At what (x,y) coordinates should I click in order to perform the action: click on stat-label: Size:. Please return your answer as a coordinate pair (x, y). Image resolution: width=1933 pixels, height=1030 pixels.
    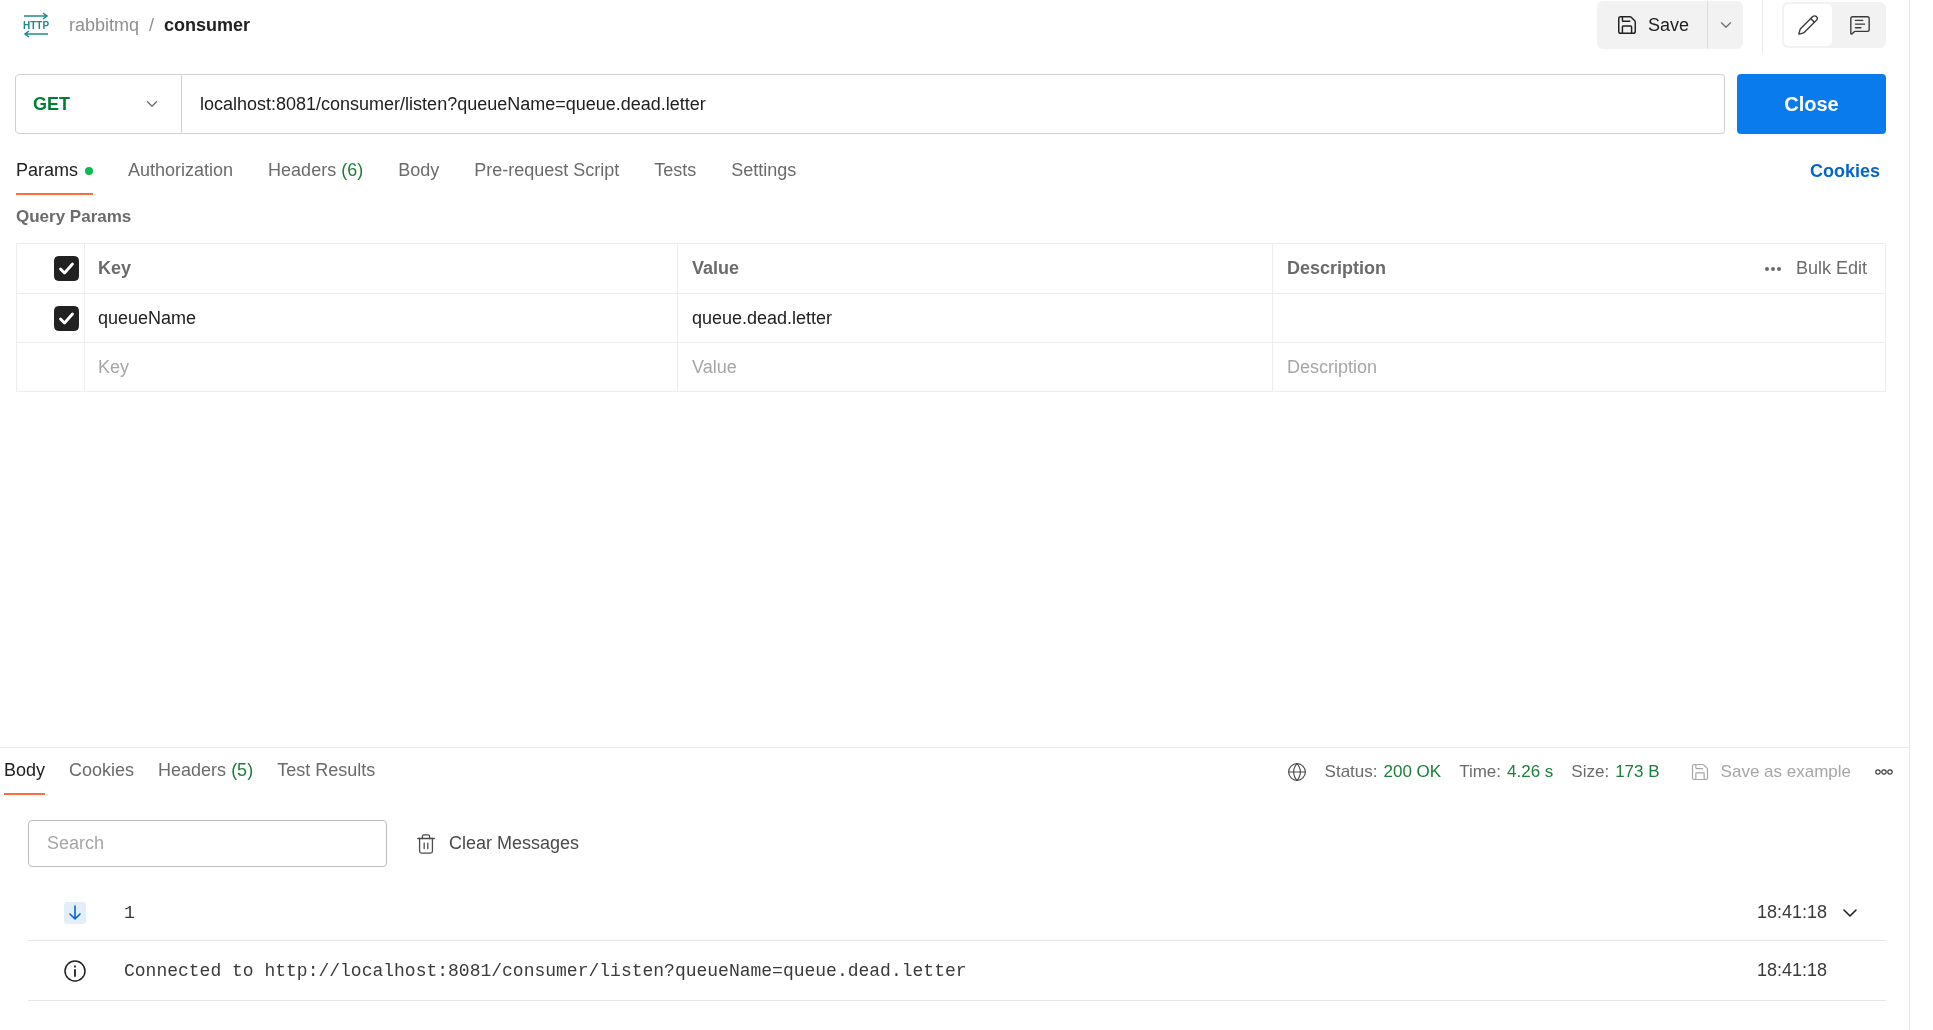
    Looking at the image, I should click on (1590, 771).